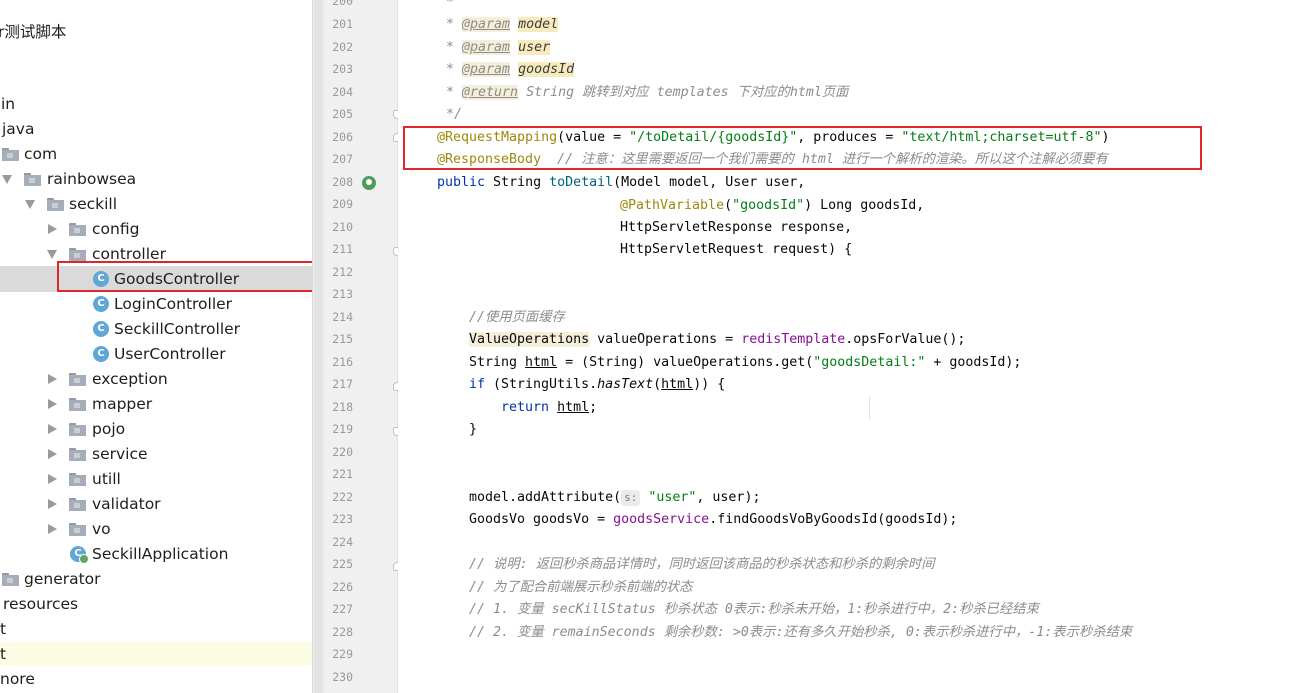 The height and width of the screenshot is (693, 1303). What do you see at coordinates (342, 339) in the screenshot?
I see `line-number: 215` at bounding box center [342, 339].